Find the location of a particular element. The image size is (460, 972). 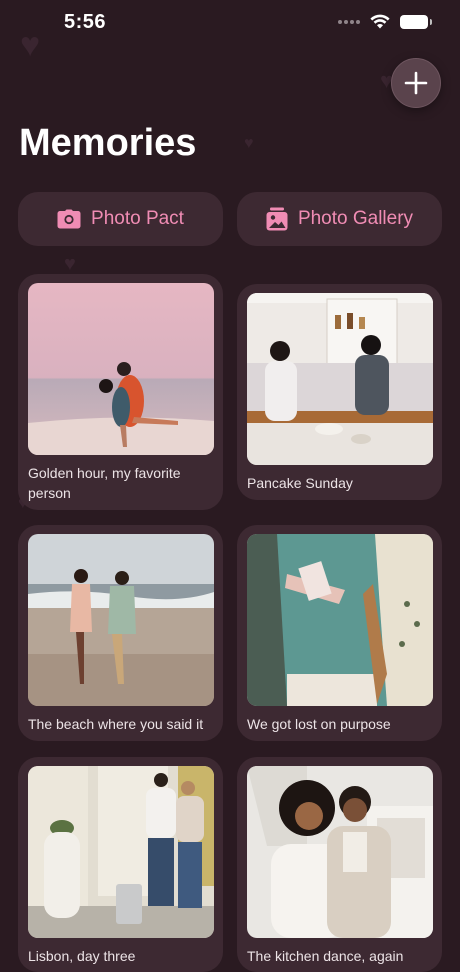

memory-card: Lisbon, day three is located at coordinates (120, 864).